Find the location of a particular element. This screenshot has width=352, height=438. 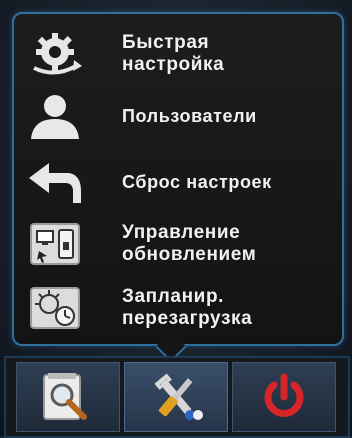

menu-item-users: Пользователи is located at coordinates (180, 116).